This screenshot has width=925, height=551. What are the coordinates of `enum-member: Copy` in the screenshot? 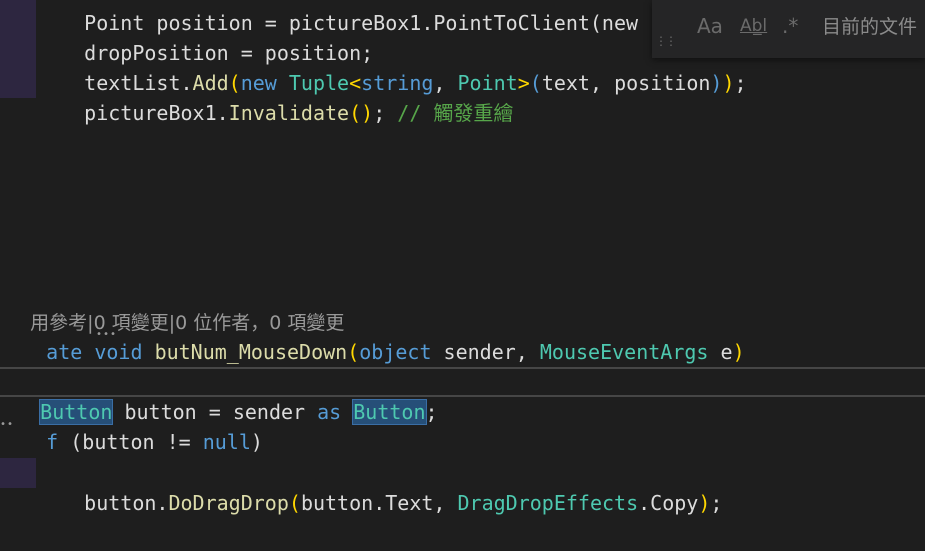 It's located at (674, 503).